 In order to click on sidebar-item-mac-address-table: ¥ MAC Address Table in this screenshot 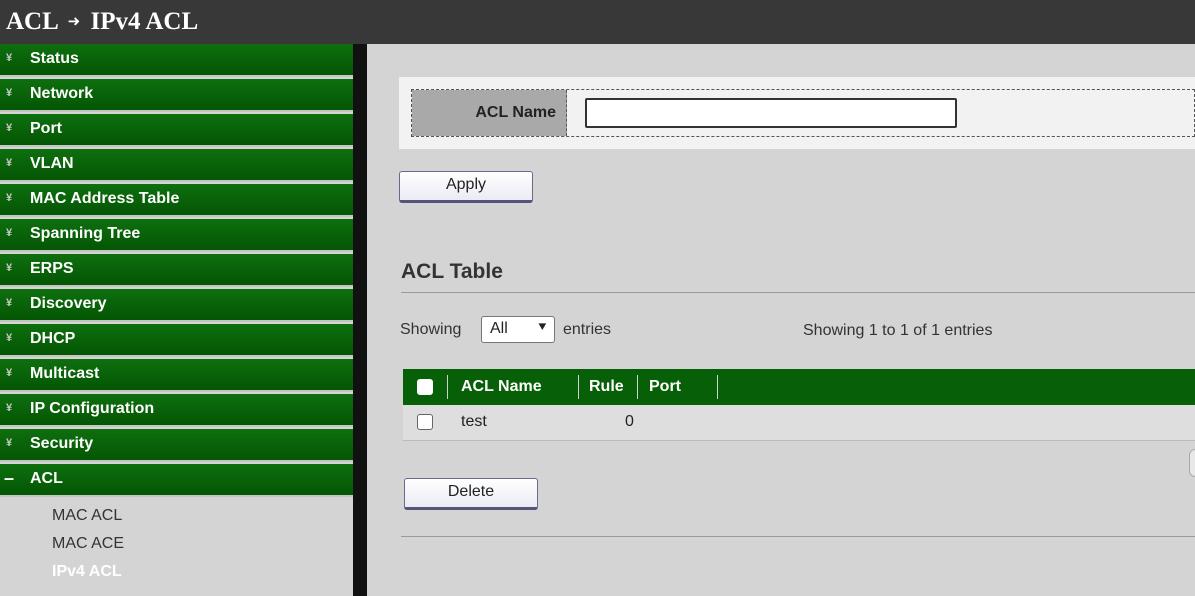, I will do `click(176, 200)`.